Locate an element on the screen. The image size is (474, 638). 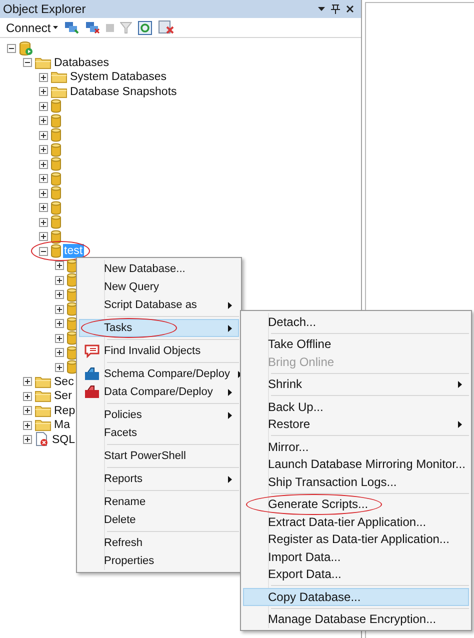
tree-item: Rep is located at coordinates (64, 411).